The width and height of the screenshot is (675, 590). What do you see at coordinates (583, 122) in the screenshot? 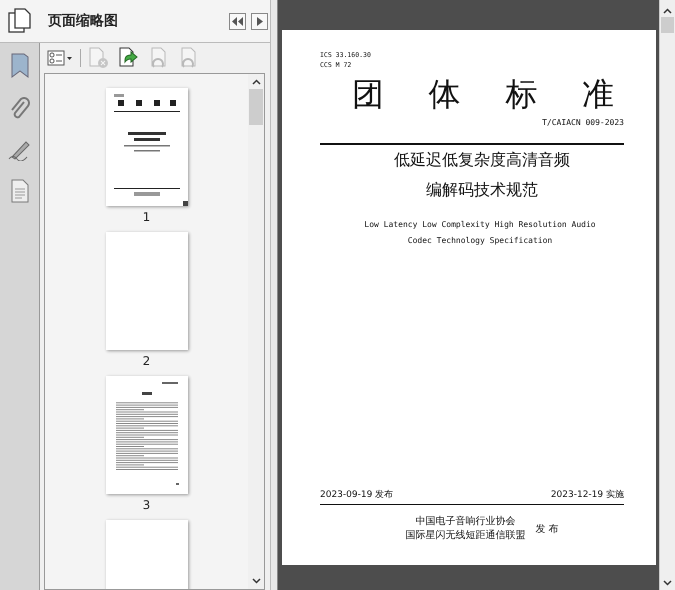
I see `standard-number: T/CAIACN 009-2023` at bounding box center [583, 122].